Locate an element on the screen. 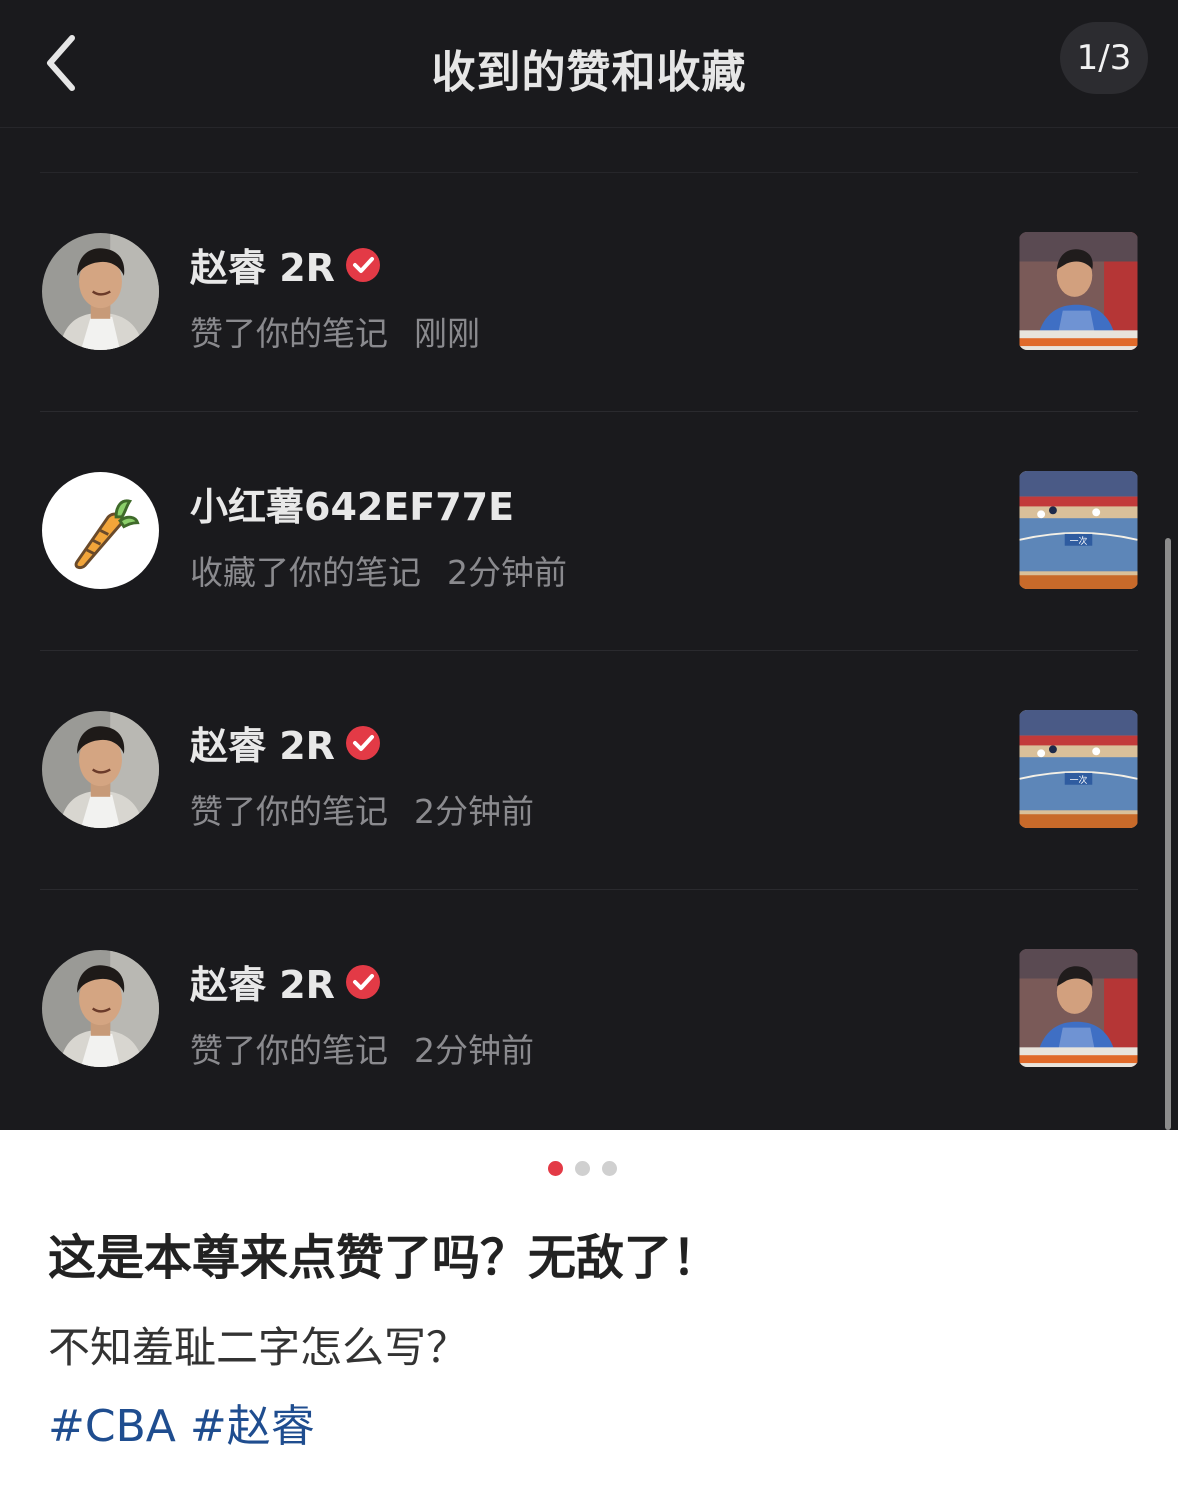  user-name: 小红薯642EF77E is located at coordinates (352, 503).